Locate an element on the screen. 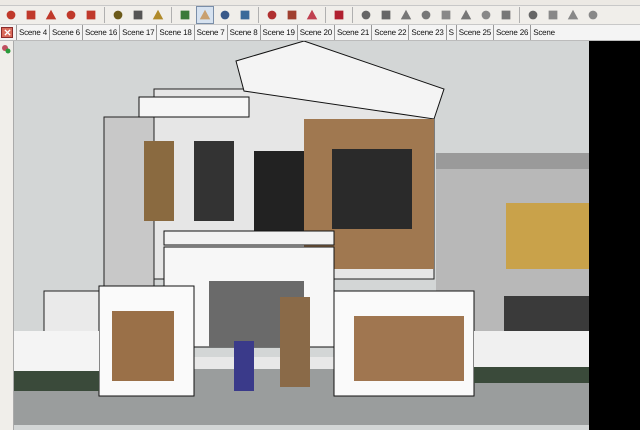 Image resolution: width=640 pixels, height=430 pixels. flower-icon is located at coordinates (6, 49).